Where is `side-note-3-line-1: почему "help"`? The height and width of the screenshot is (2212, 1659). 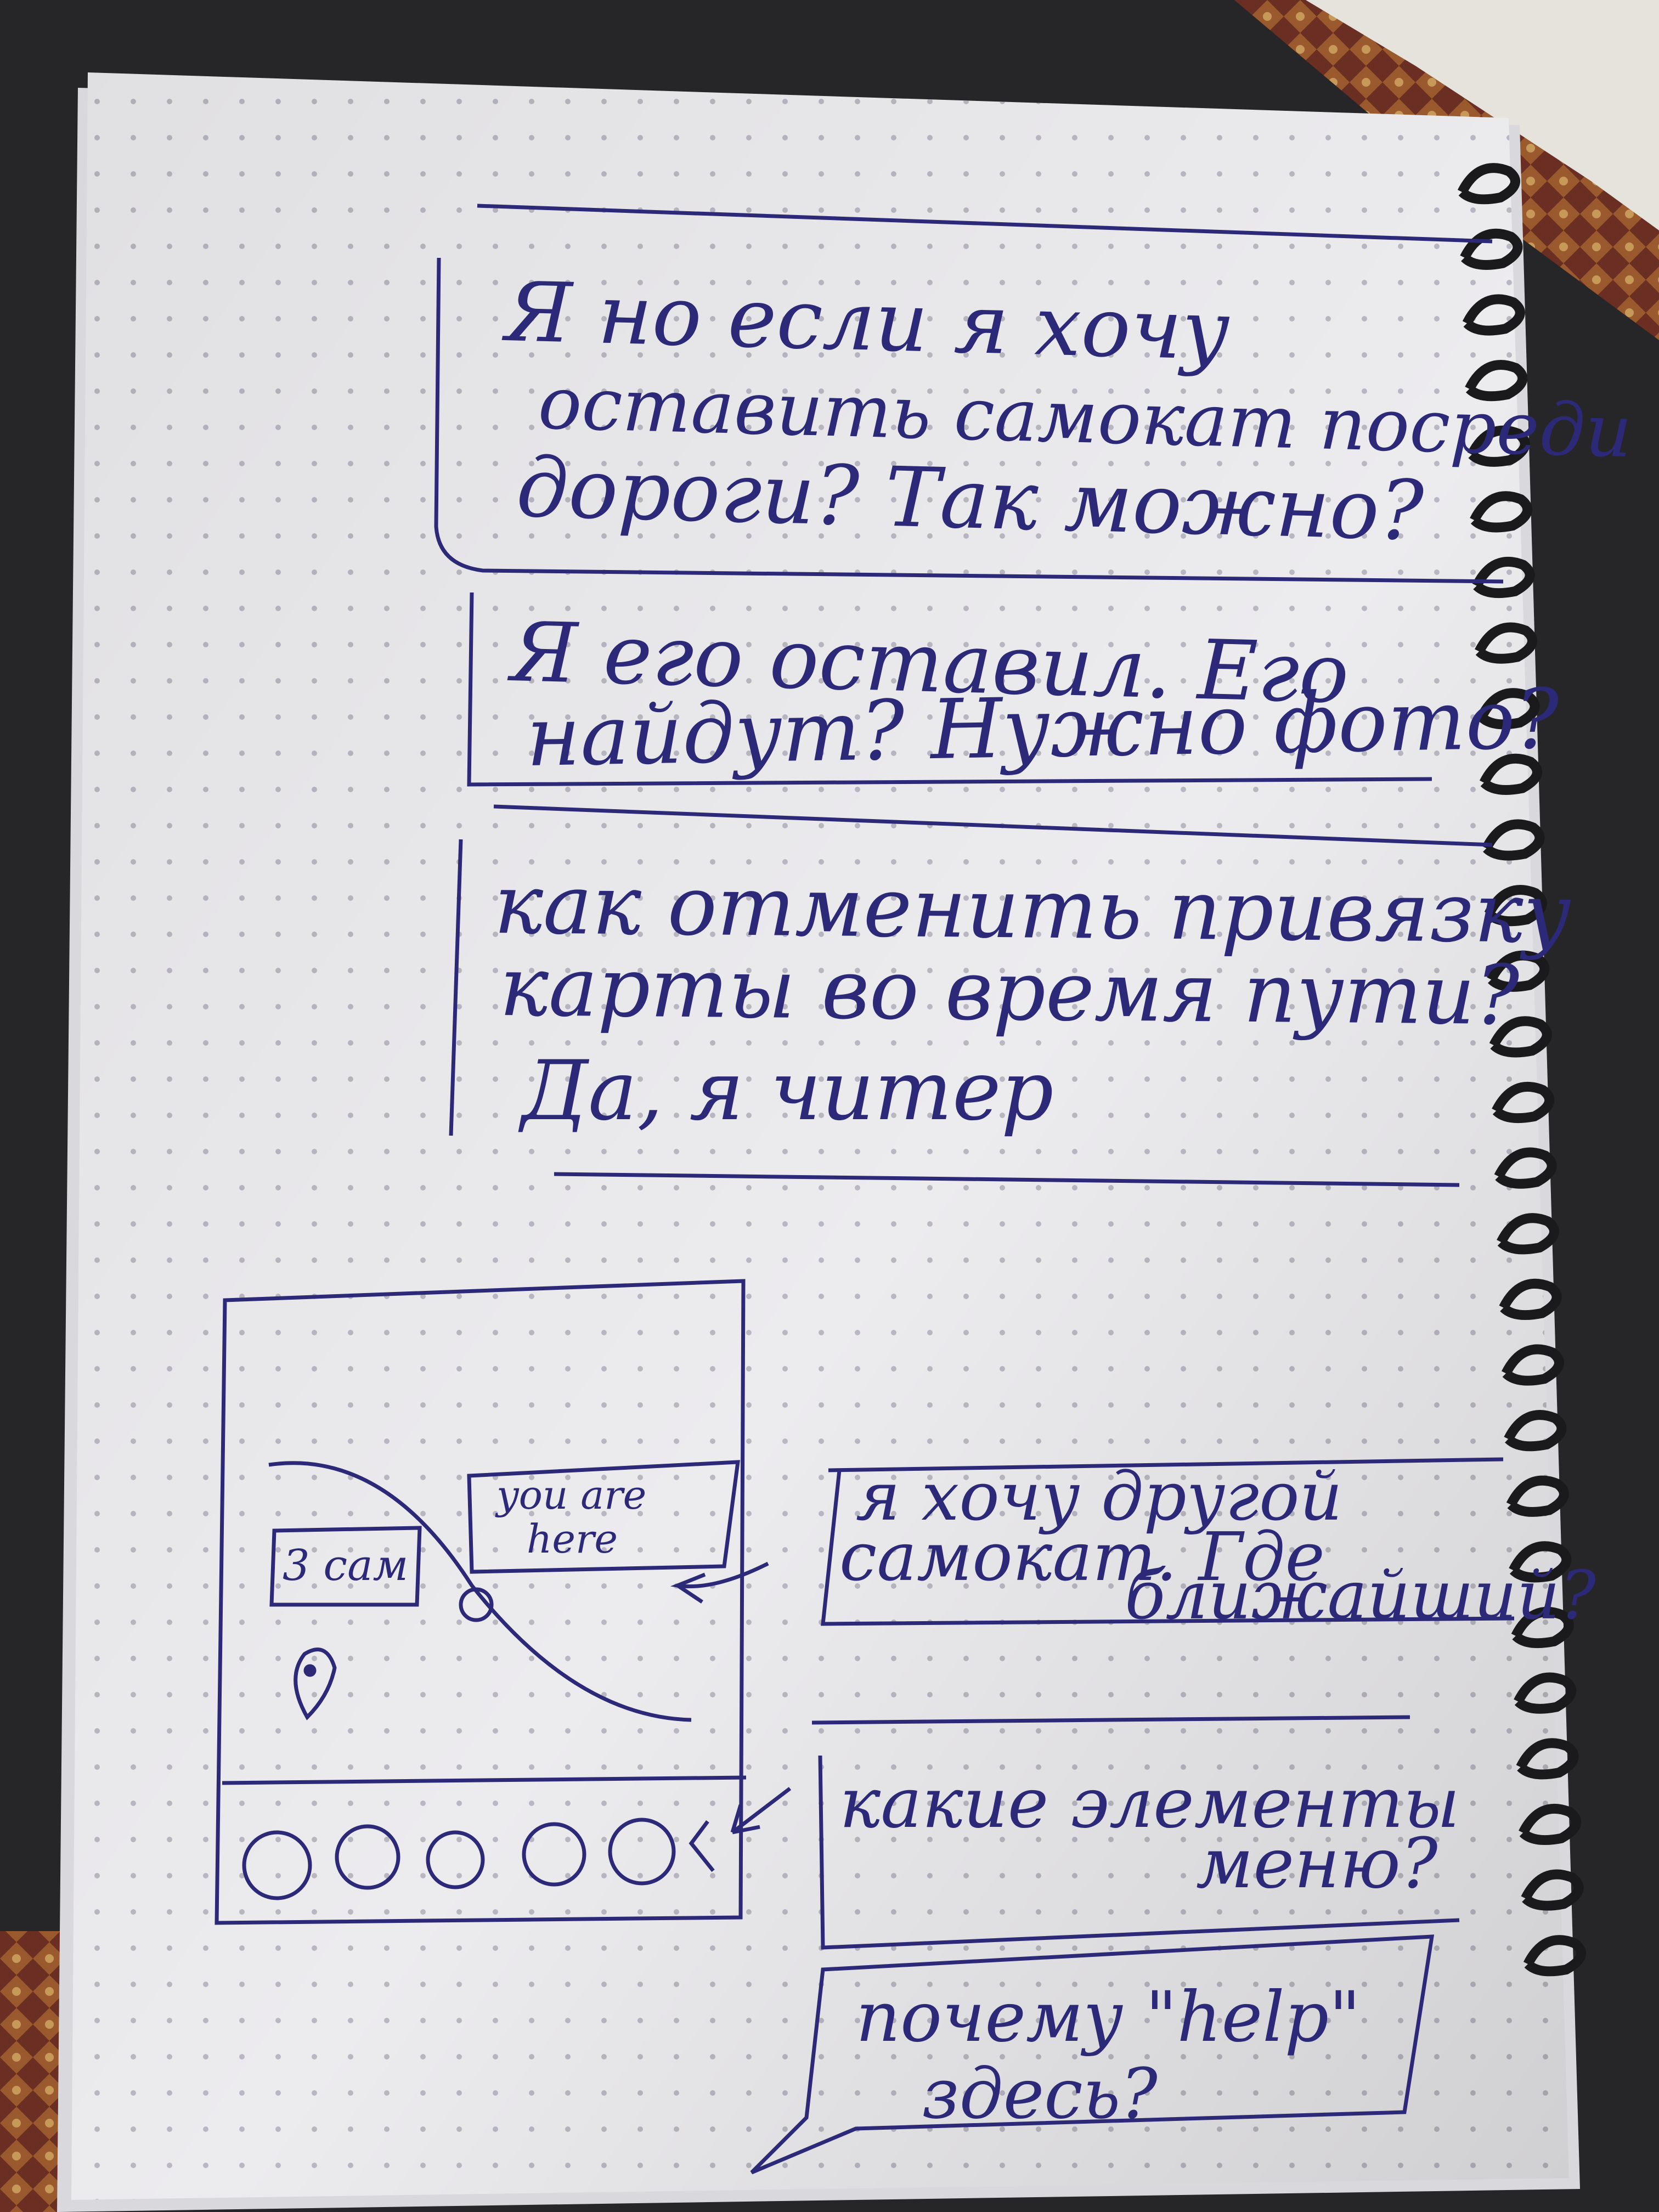
side-note-3-line-1: почему "help" is located at coordinates (1108, 2017).